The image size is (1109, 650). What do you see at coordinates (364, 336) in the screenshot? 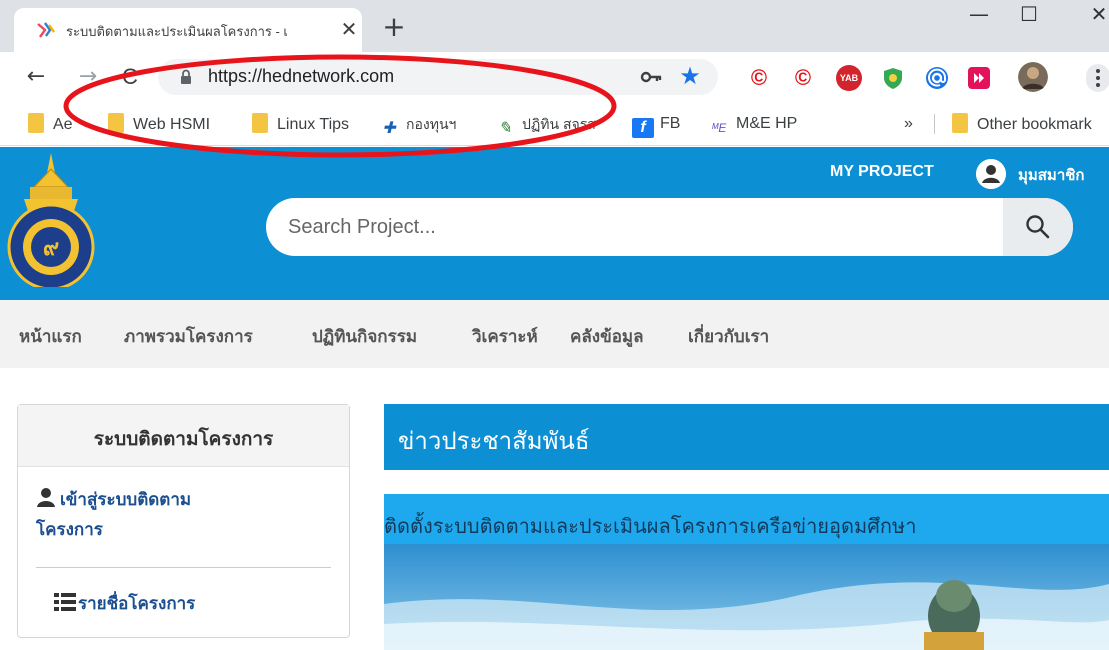
I see `menu-item-calendar: ปฏิทินกิจกรรม` at bounding box center [364, 336].